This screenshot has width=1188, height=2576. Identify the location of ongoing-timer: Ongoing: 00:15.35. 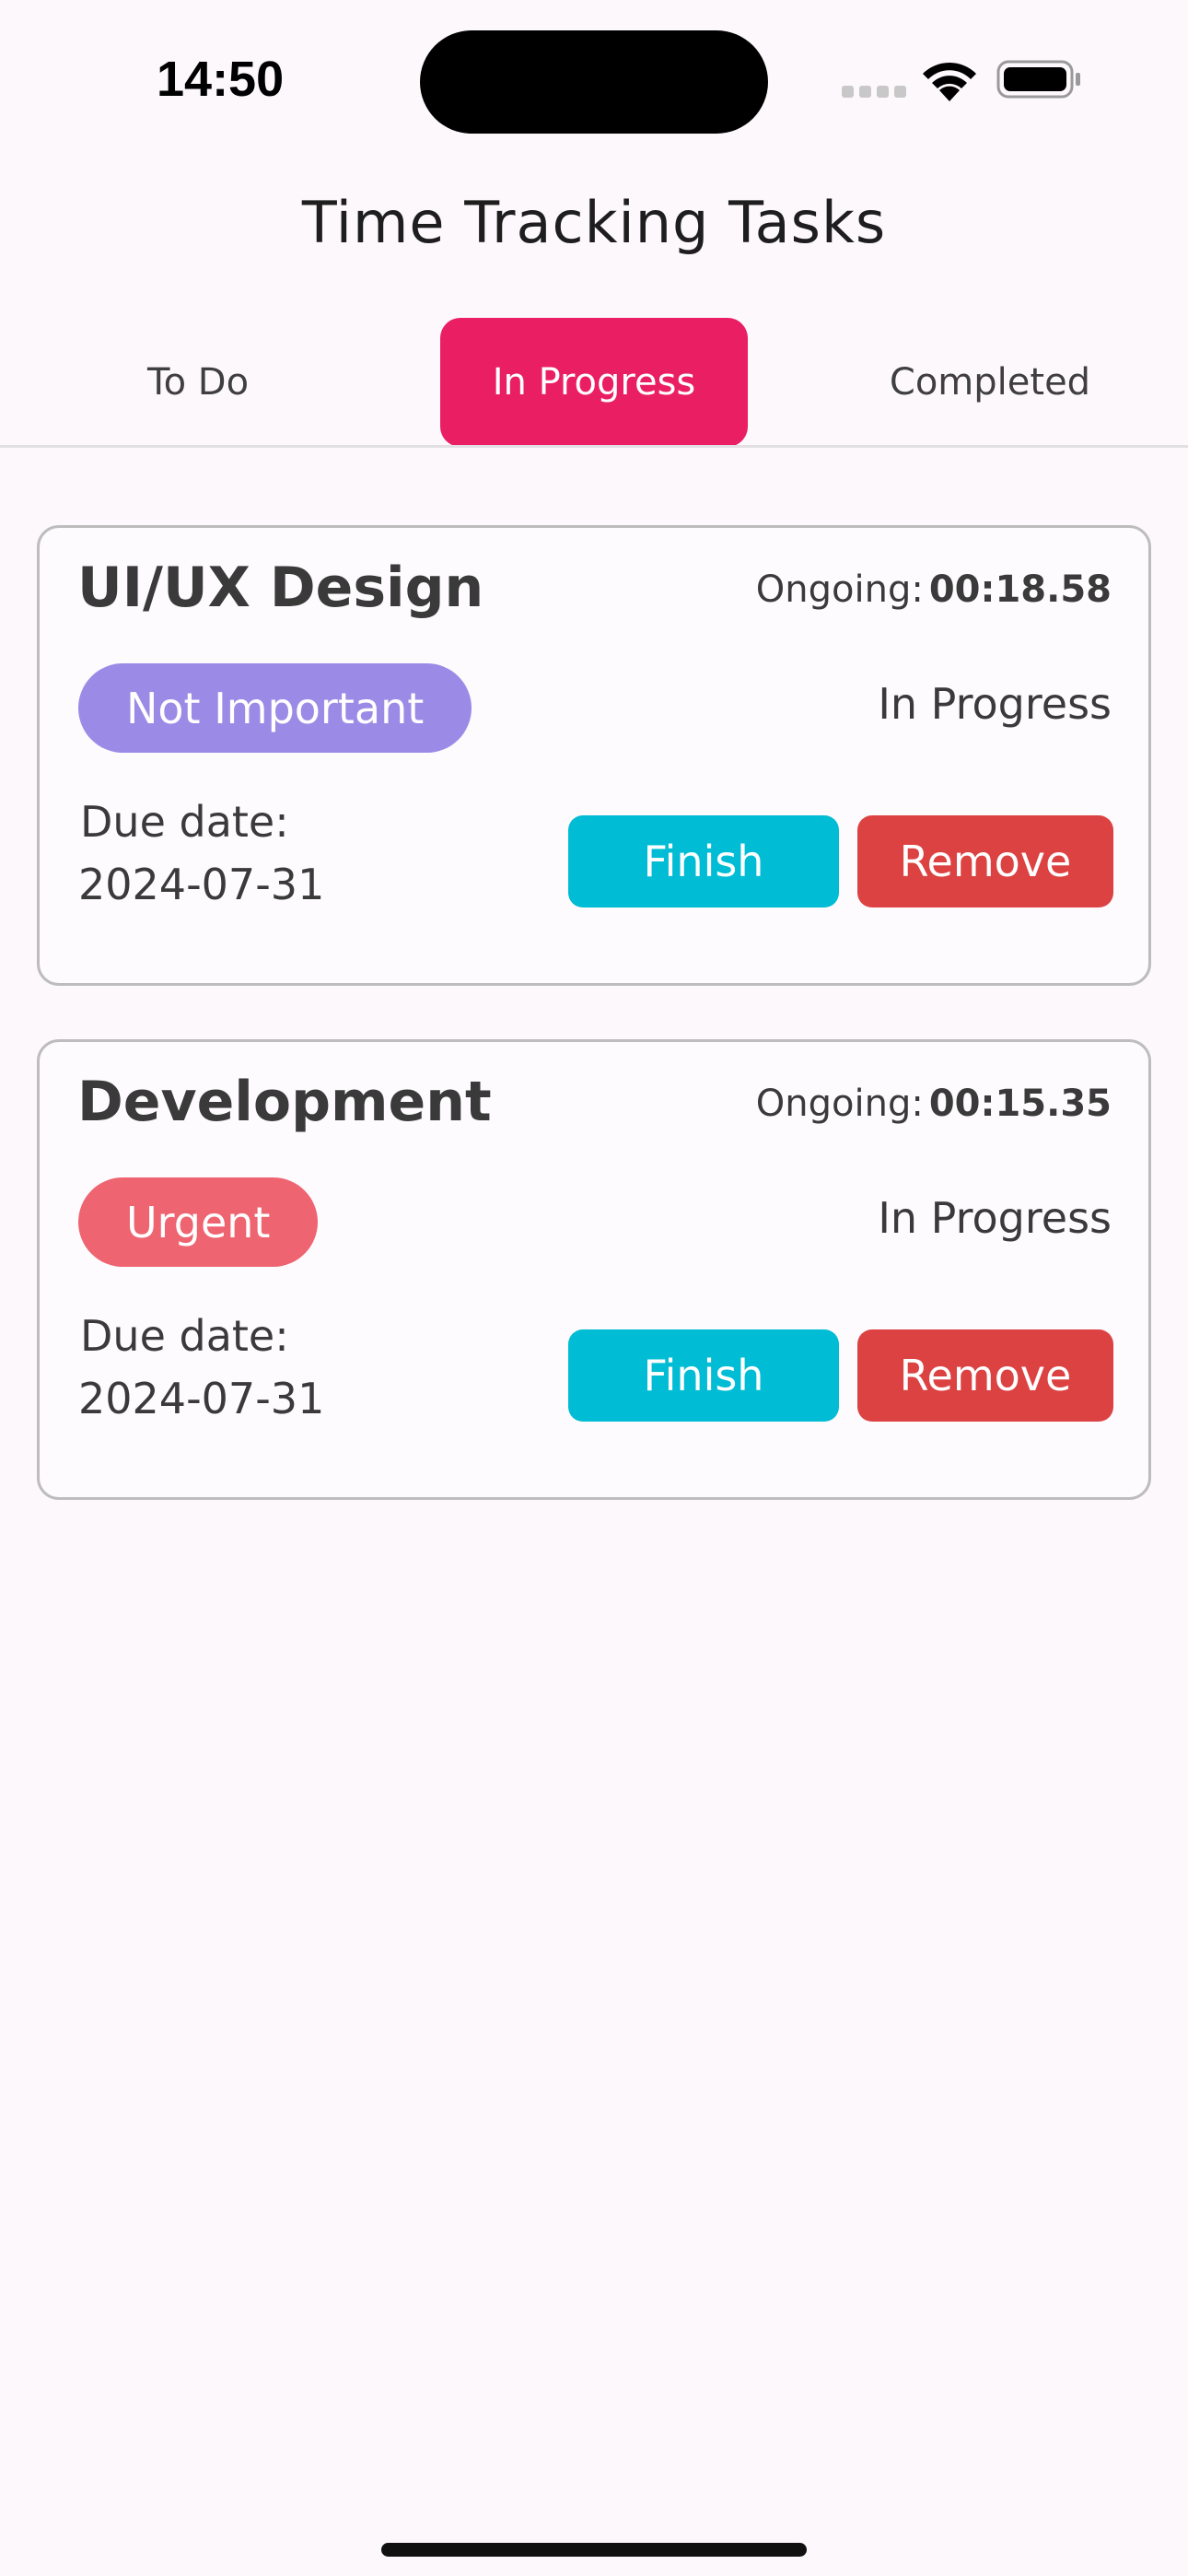
(934, 1104).